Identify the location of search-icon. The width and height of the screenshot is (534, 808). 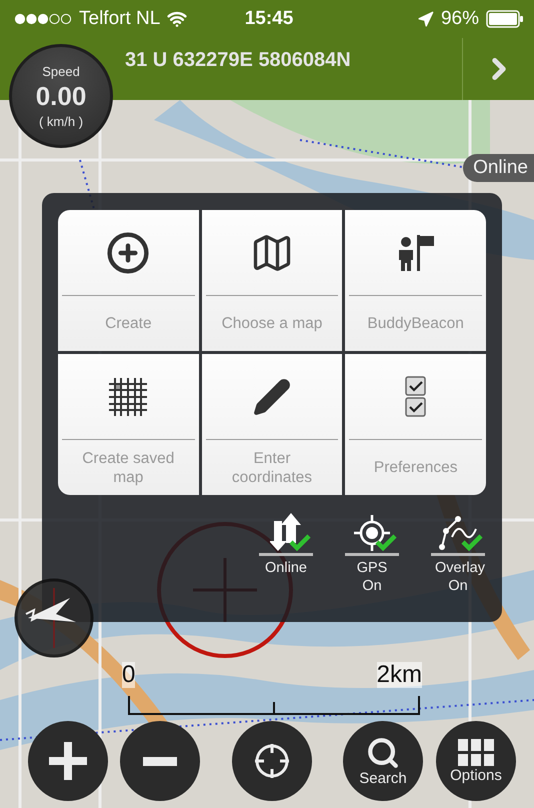
(383, 753).